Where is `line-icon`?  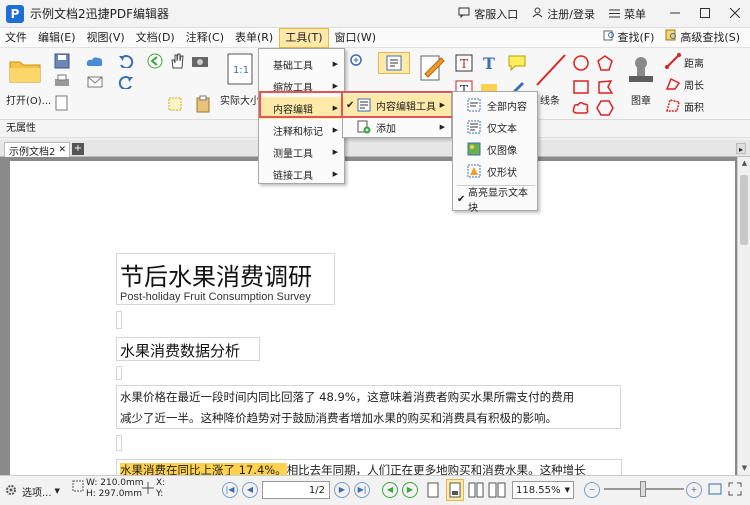 line-icon is located at coordinates (551, 70).